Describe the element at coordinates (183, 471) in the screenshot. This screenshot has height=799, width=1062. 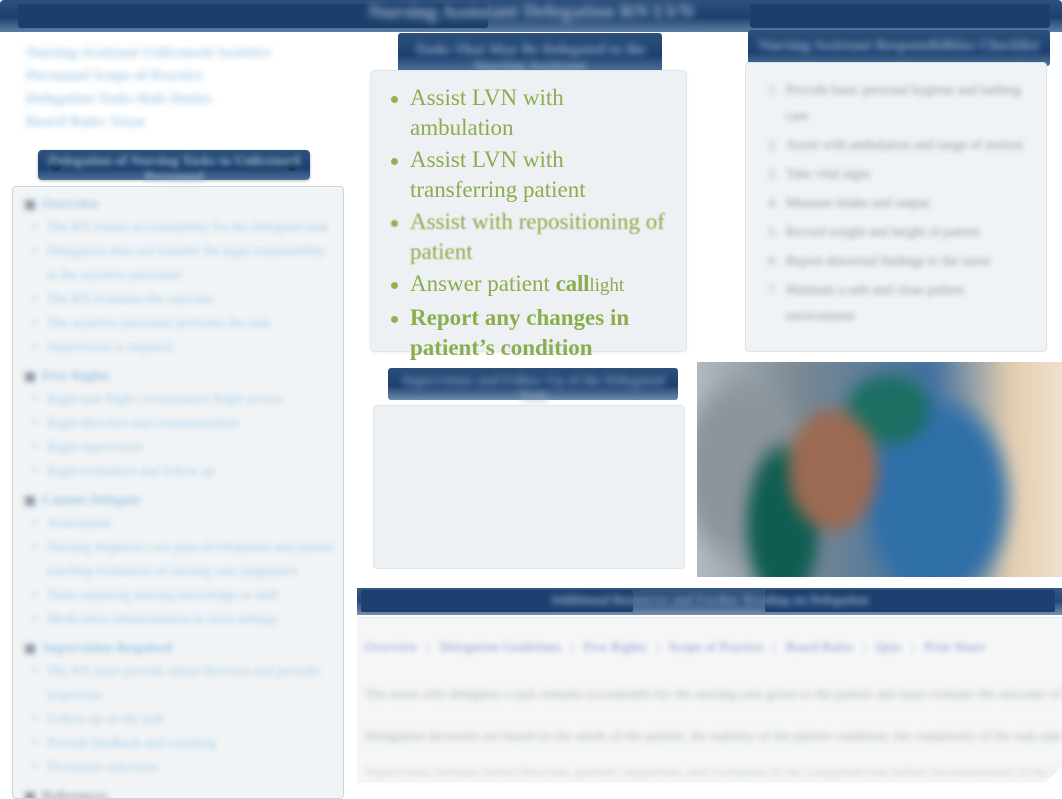
I see `left-list-item: Right evaluation and follow up` at that location.